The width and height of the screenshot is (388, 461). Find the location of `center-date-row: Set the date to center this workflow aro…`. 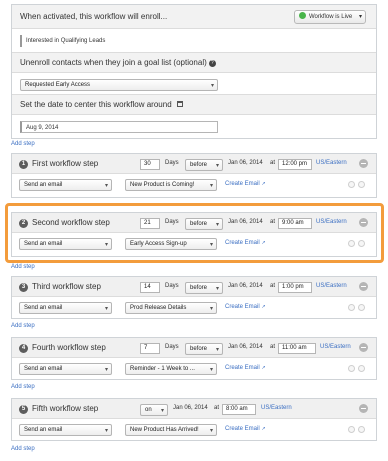

center-date-row: Set the date to center this workflow aro… is located at coordinates (194, 105).